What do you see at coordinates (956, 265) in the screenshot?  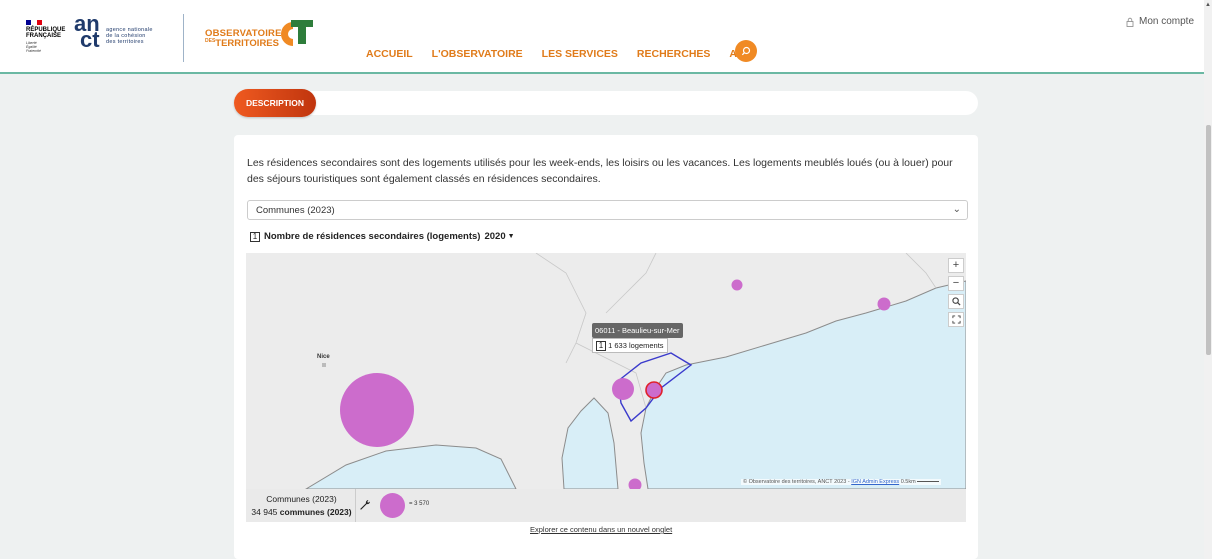 I see `zoom-in-button: +` at bounding box center [956, 265].